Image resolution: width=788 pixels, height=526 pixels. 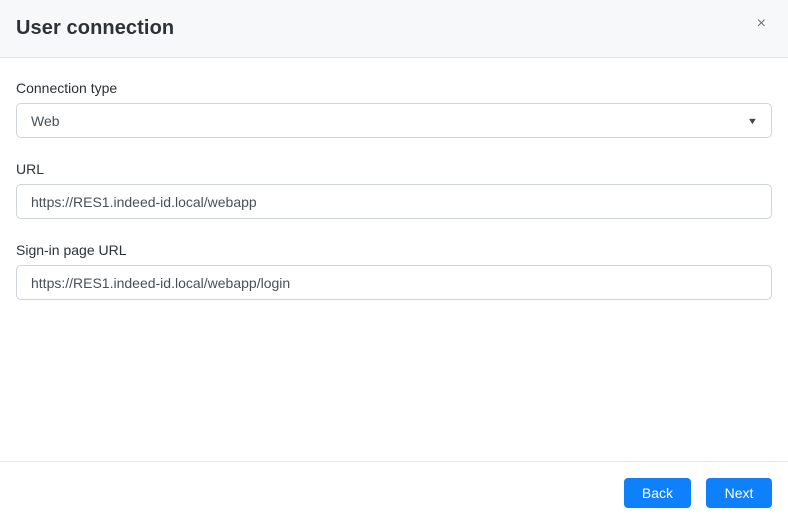 I want to click on url-label: URL, so click(x=30, y=169).